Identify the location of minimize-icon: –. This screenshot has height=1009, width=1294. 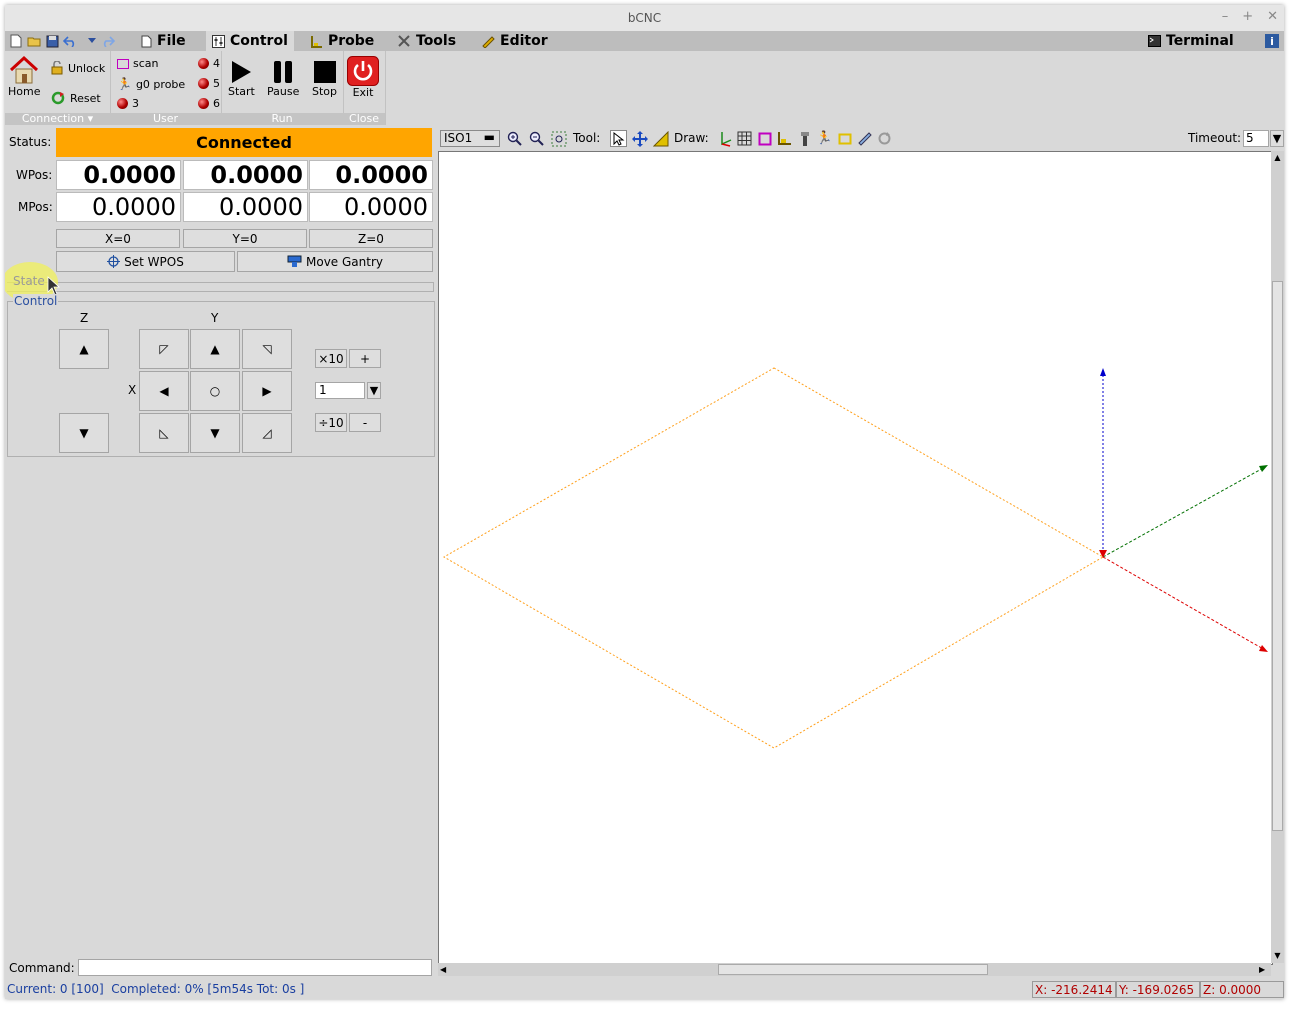
(1225, 16).